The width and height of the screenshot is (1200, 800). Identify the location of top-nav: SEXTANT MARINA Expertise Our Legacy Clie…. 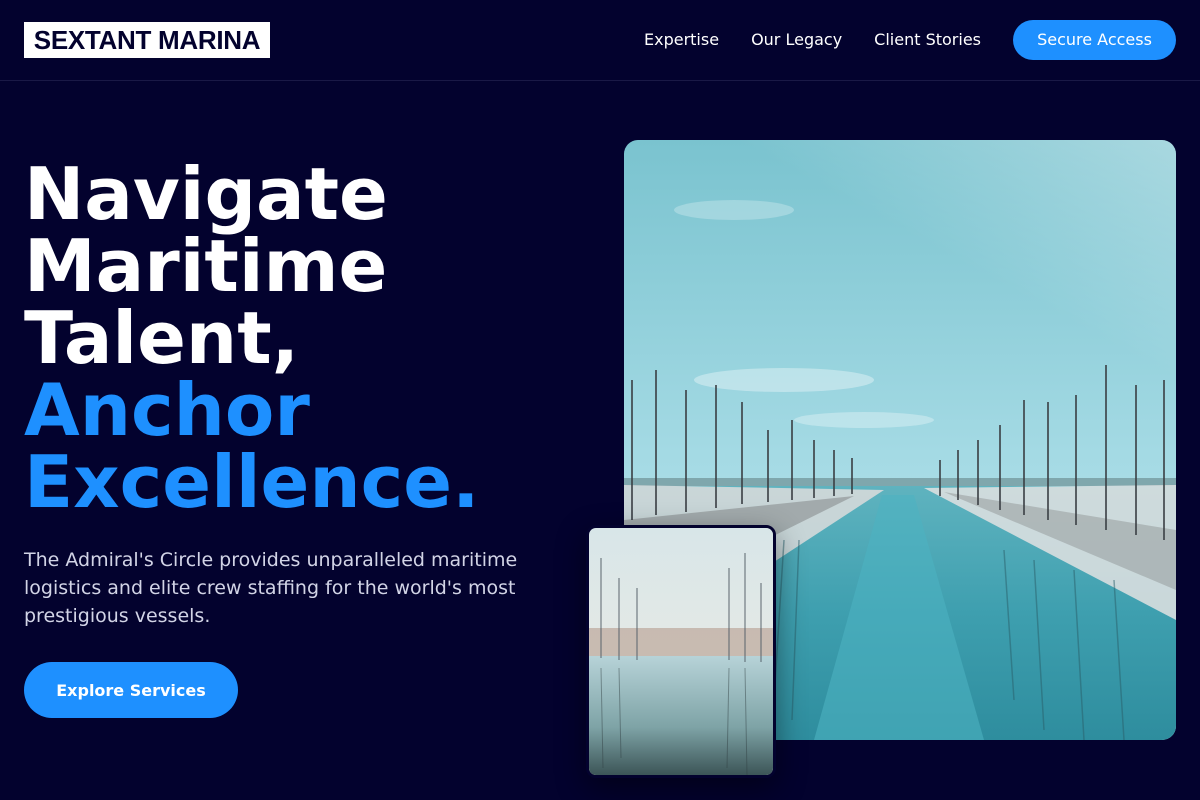
(600, 40).